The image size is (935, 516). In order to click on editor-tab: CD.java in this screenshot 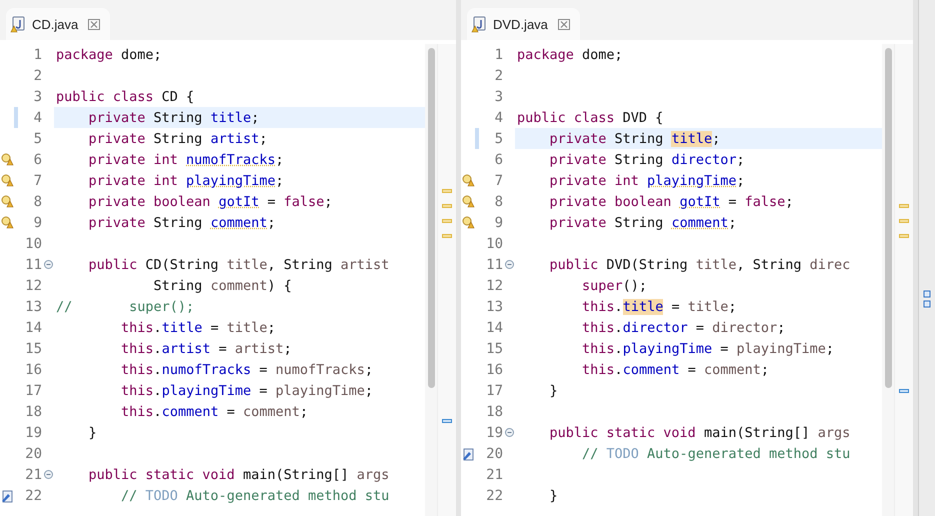, I will do `click(58, 24)`.